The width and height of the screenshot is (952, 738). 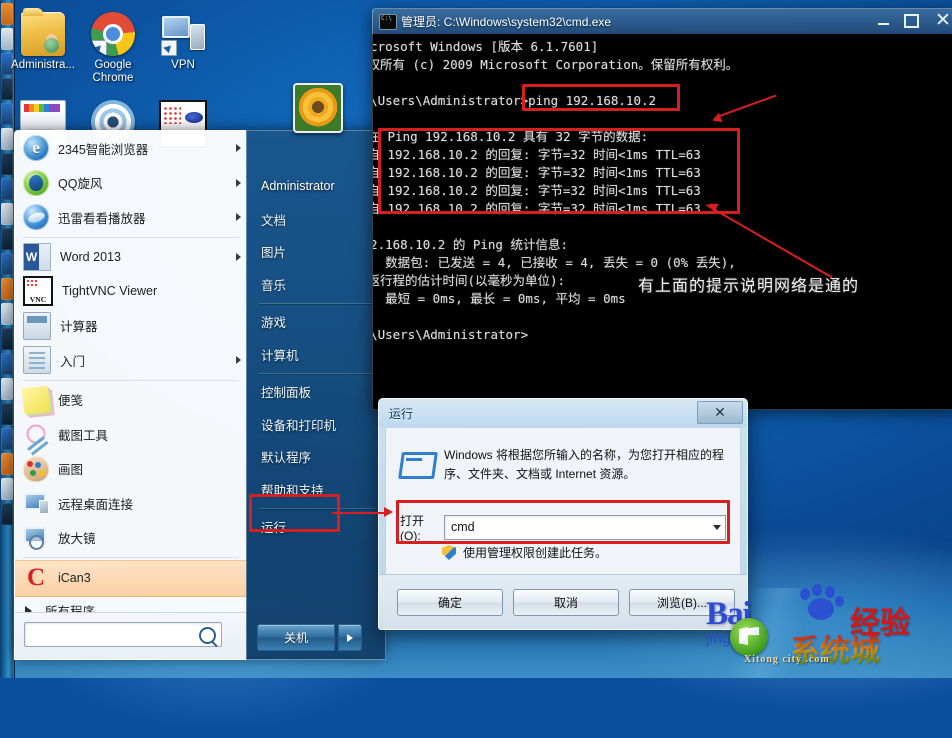 I want to click on avatar, so click(x=318, y=108).